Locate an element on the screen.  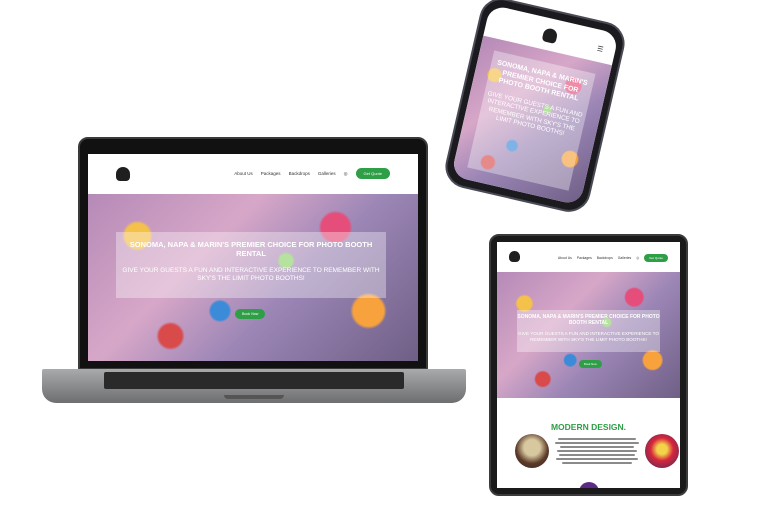
decor-balloon is located at coordinates (589, 485).